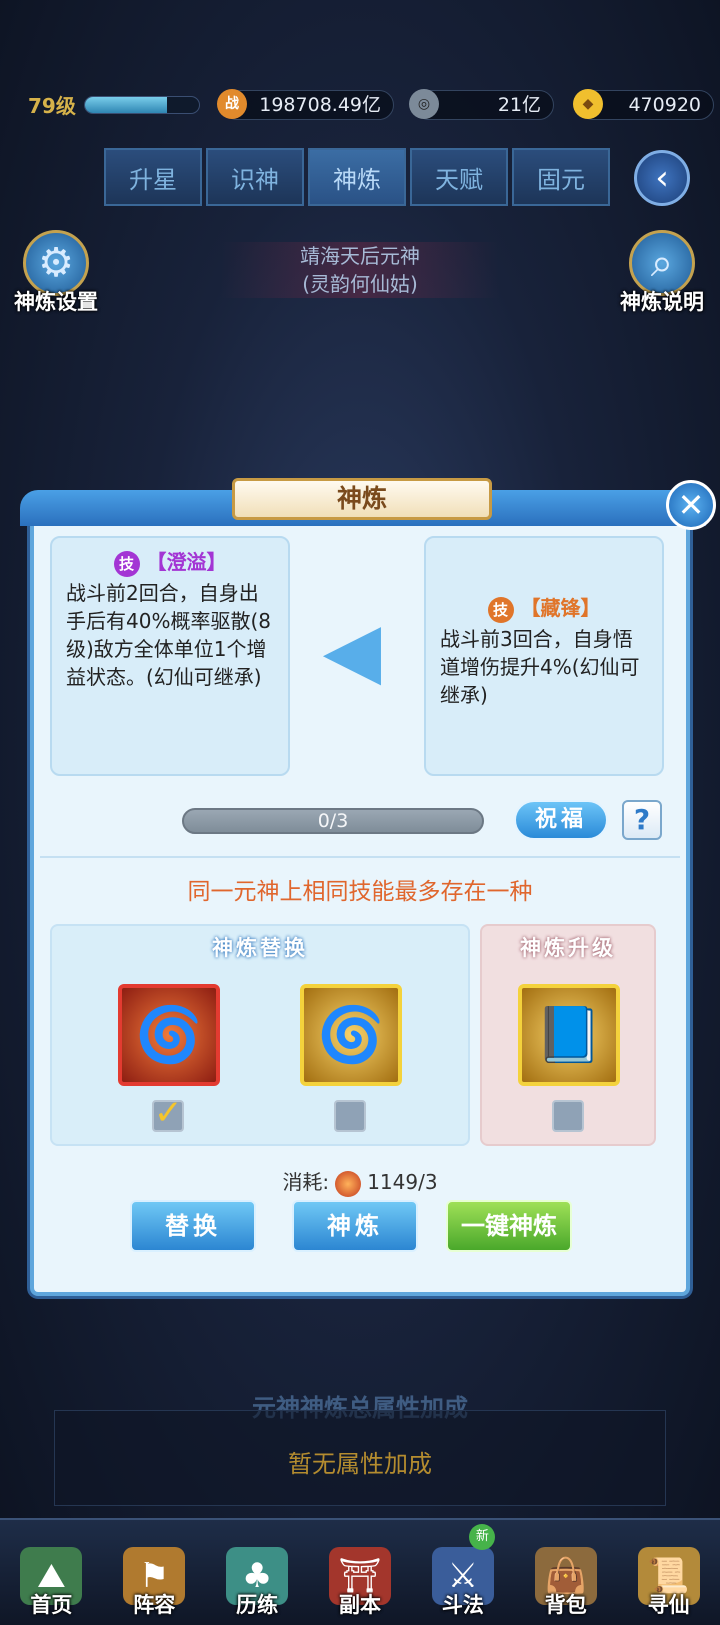  Describe the element at coordinates (568, 948) in the screenshot. I see `upgrade-panel-title: 神炼升级` at that location.